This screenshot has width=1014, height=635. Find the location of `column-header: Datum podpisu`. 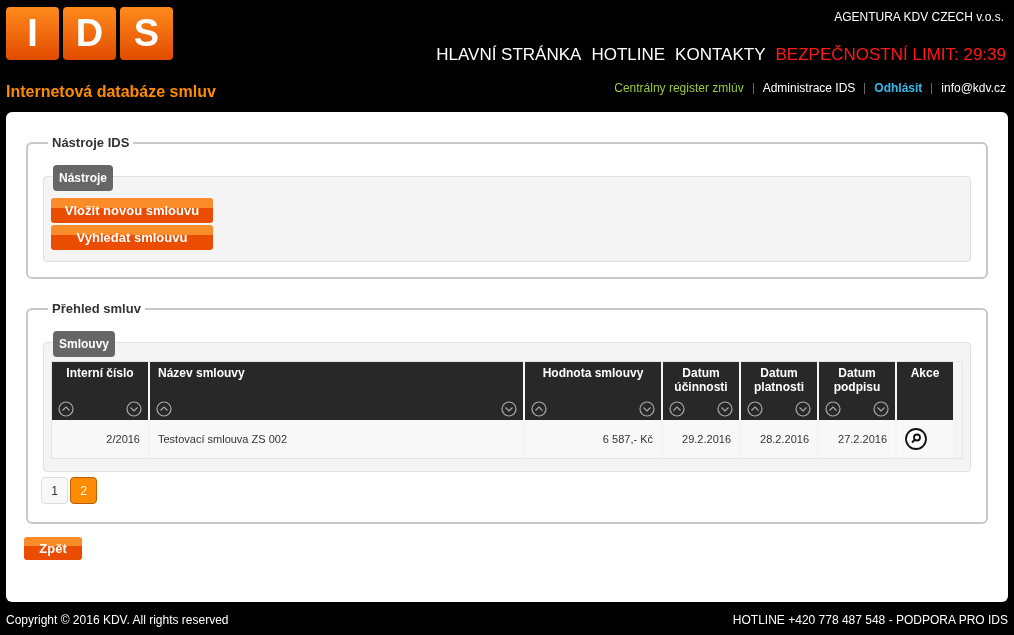

column-header: Datum podpisu is located at coordinates (857, 391).